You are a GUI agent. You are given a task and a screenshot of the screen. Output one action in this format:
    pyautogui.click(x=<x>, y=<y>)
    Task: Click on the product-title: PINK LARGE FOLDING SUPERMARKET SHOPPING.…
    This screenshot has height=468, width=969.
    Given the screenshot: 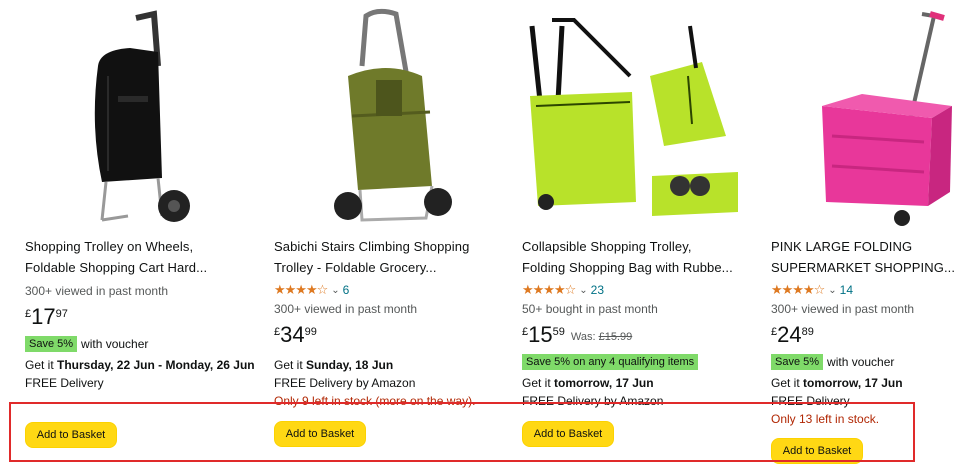 What is the action you would take?
    pyautogui.click(x=870, y=257)
    